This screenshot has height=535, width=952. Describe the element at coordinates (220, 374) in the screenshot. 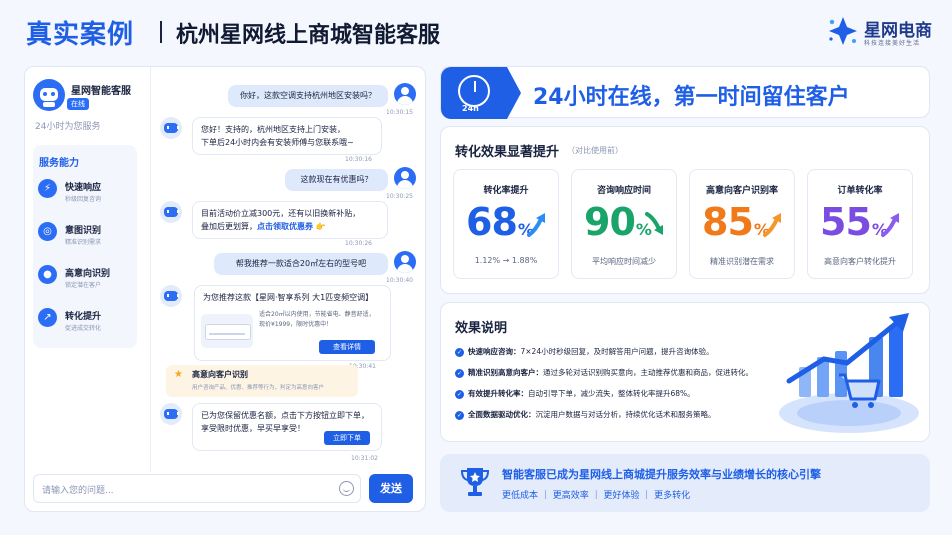

I see `alert-title: 高意向客户识别` at that location.